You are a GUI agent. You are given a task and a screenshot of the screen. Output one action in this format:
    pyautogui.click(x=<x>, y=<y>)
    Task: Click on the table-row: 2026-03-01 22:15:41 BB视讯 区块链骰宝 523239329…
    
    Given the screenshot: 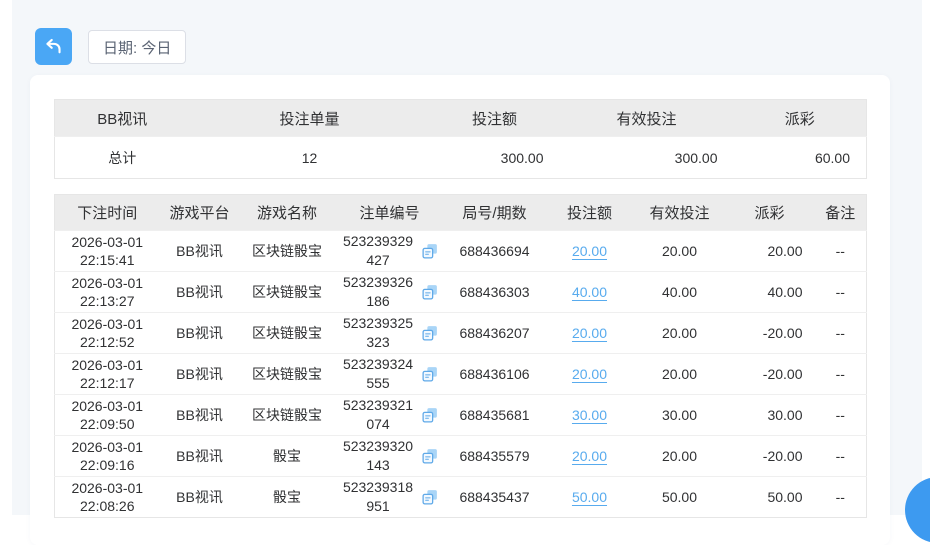 What is the action you would take?
    pyautogui.click(x=460, y=251)
    